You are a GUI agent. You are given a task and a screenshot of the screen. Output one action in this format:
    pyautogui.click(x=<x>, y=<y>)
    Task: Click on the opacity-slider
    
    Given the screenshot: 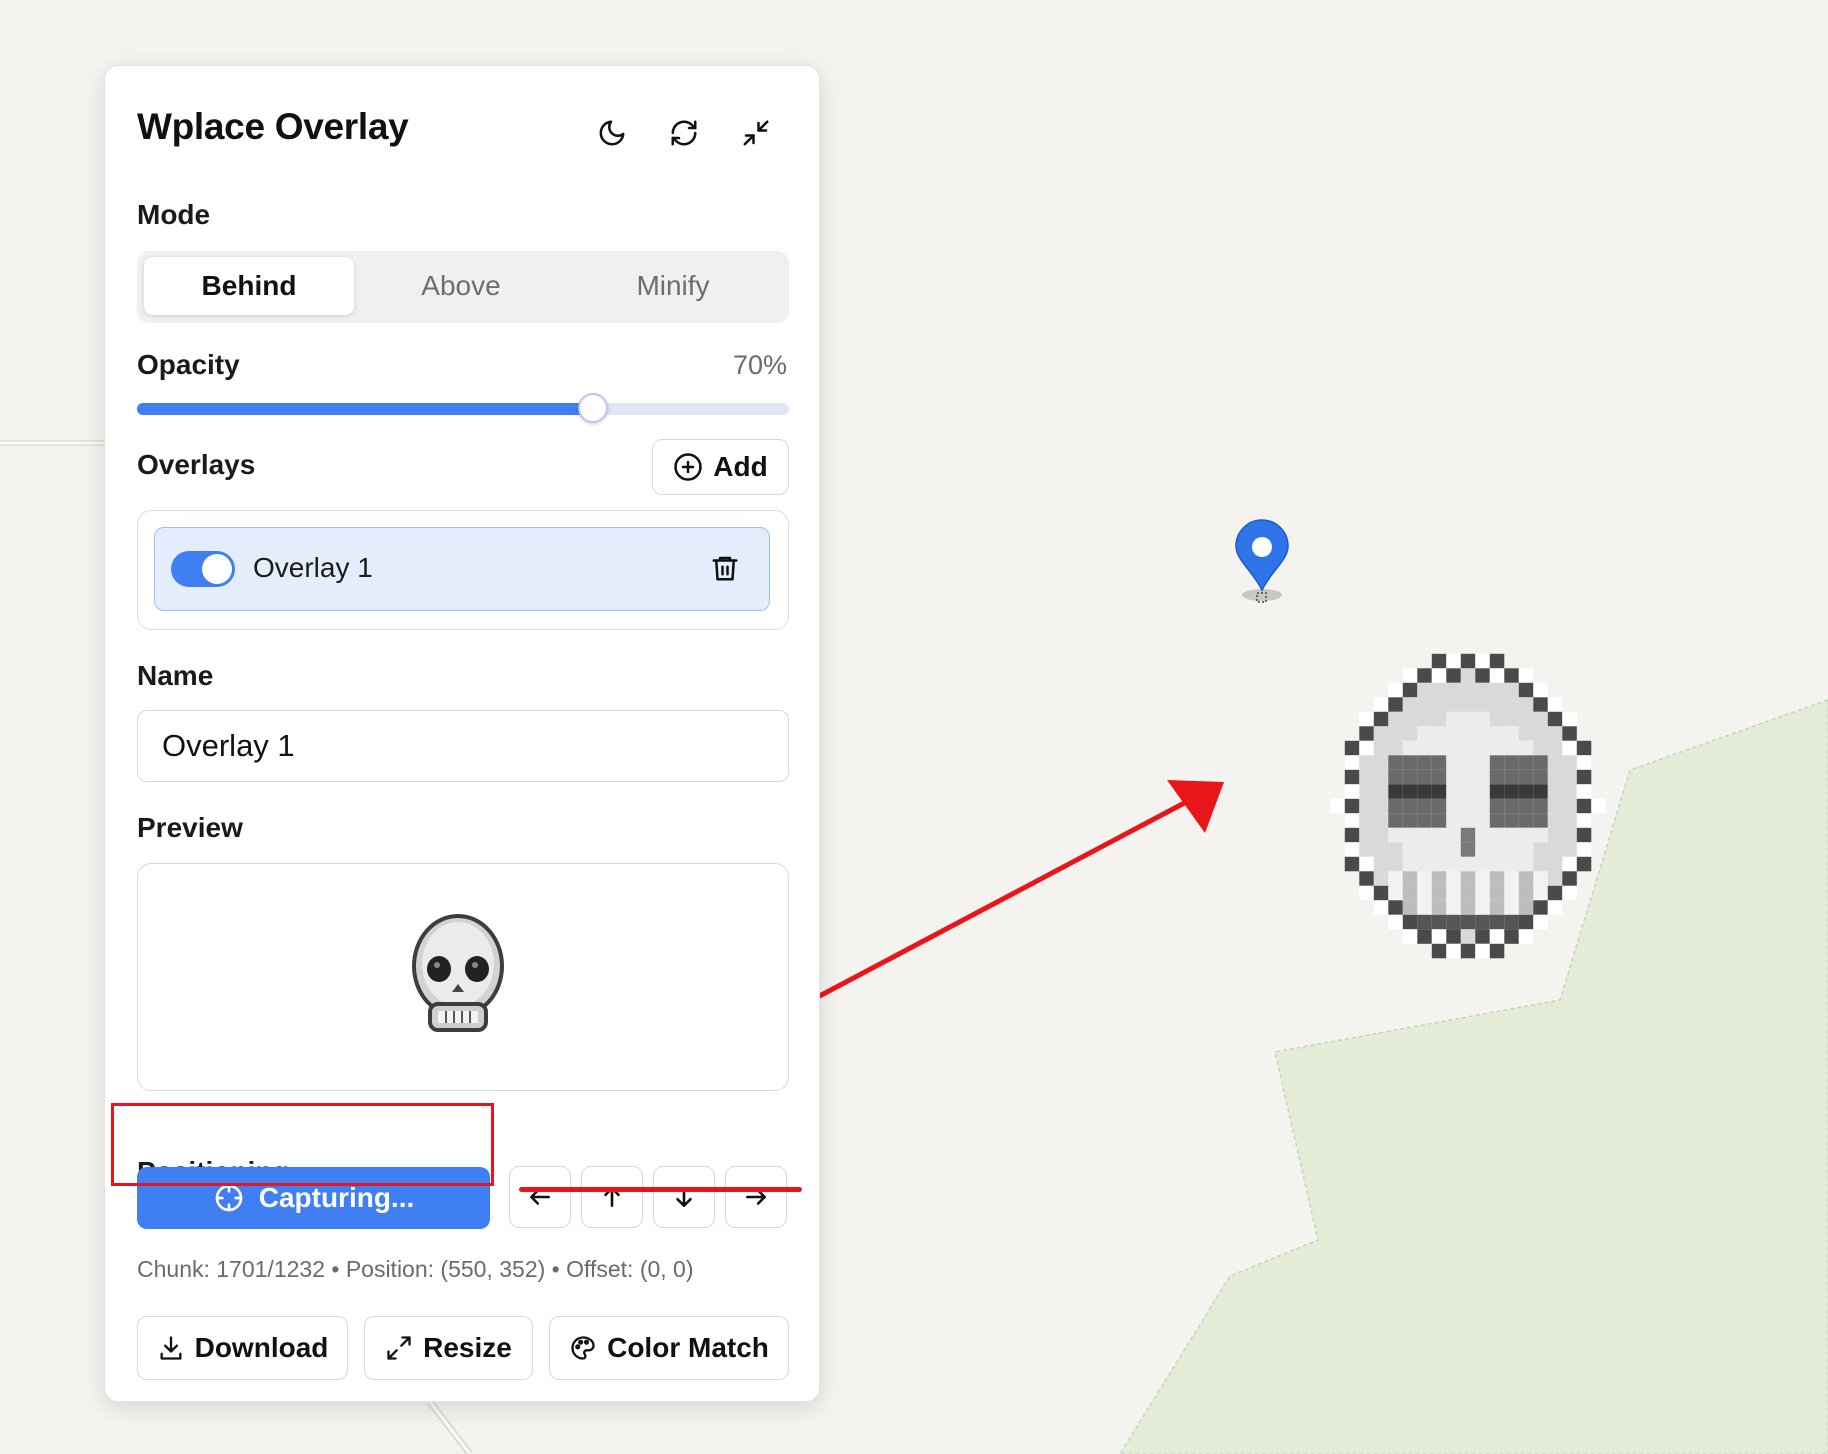 What is the action you would take?
    pyautogui.click(x=463, y=408)
    